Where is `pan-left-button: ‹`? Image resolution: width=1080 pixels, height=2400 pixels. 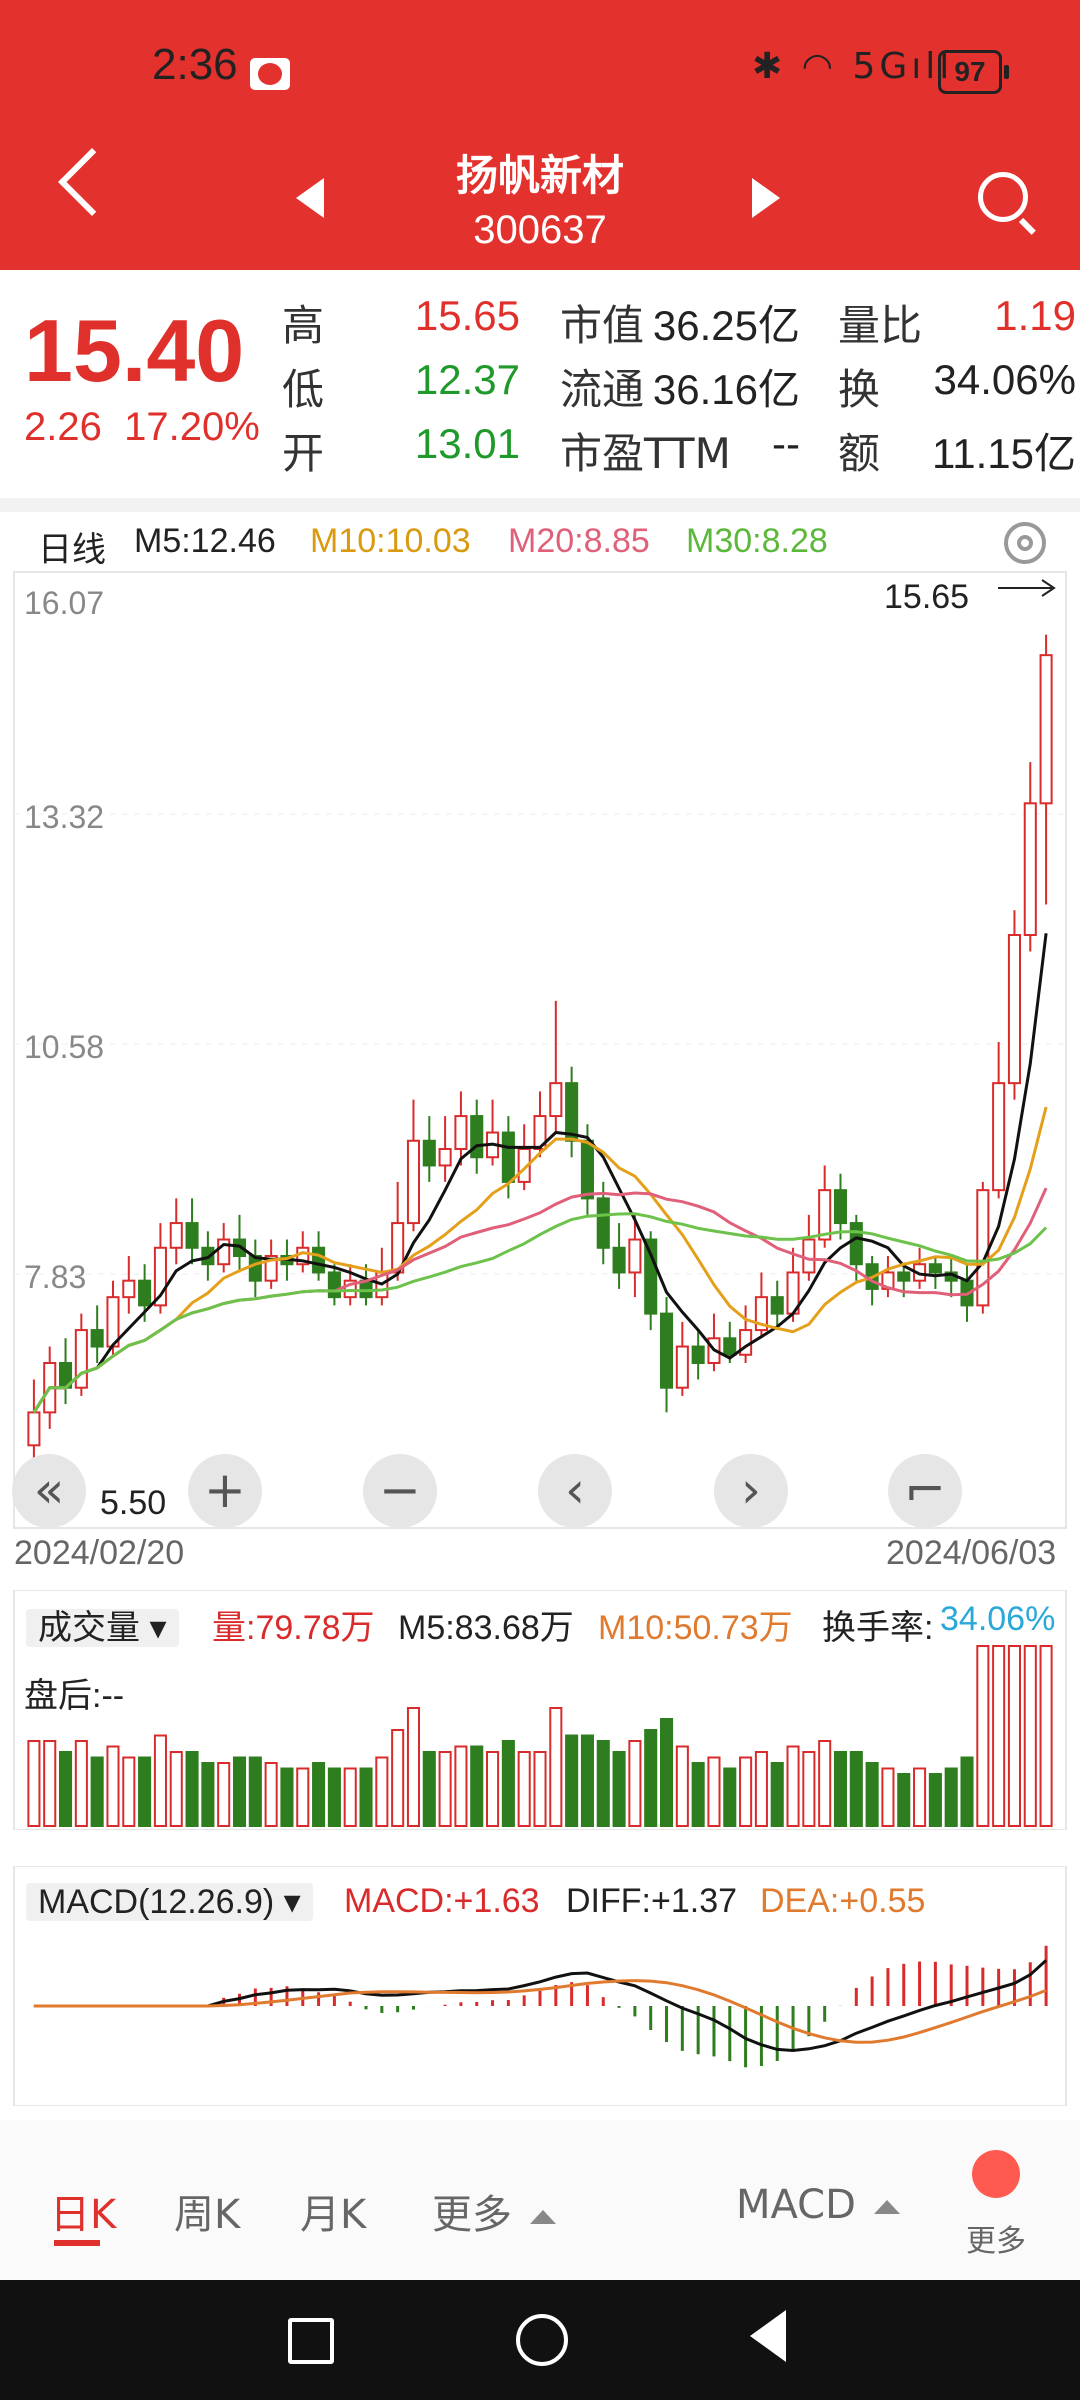
pan-left-button: ‹ is located at coordinates (575, 1491).